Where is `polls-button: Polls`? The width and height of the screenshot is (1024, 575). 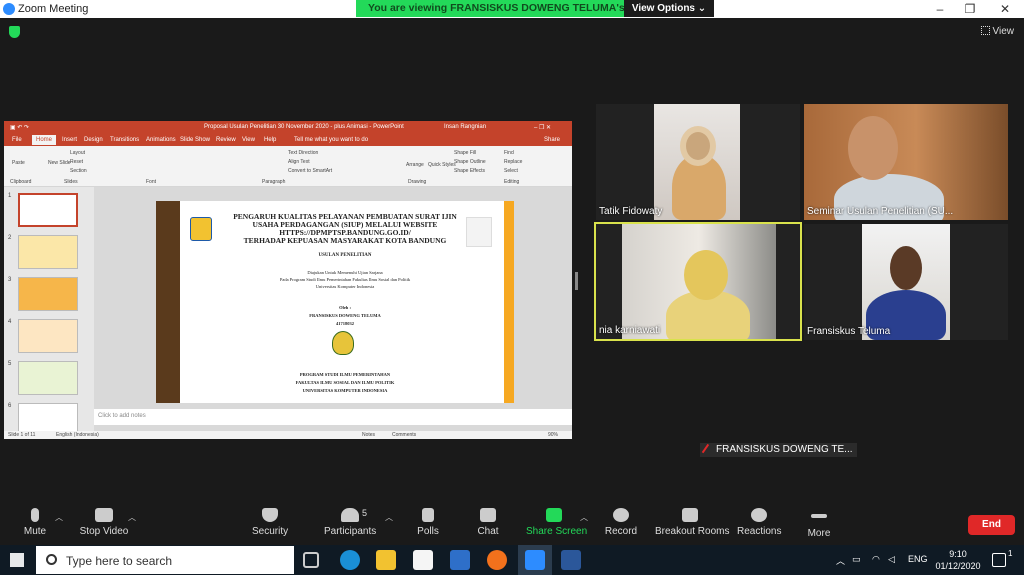 polls-button: Polls is located at coordinates (428, 518).